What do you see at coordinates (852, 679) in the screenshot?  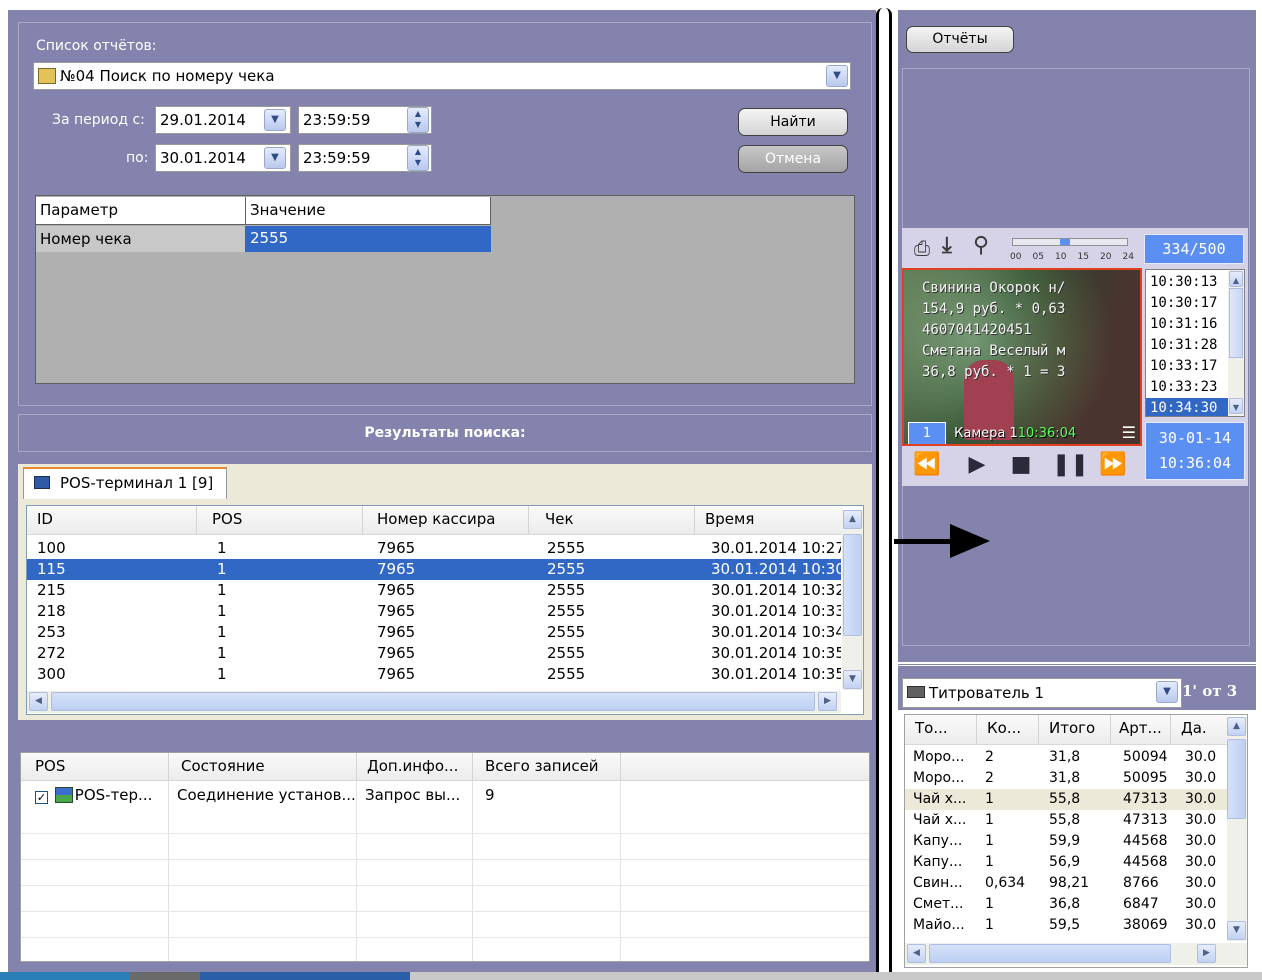 I see `scroll-down-icon: ▼` at bounding box center [852, 679].